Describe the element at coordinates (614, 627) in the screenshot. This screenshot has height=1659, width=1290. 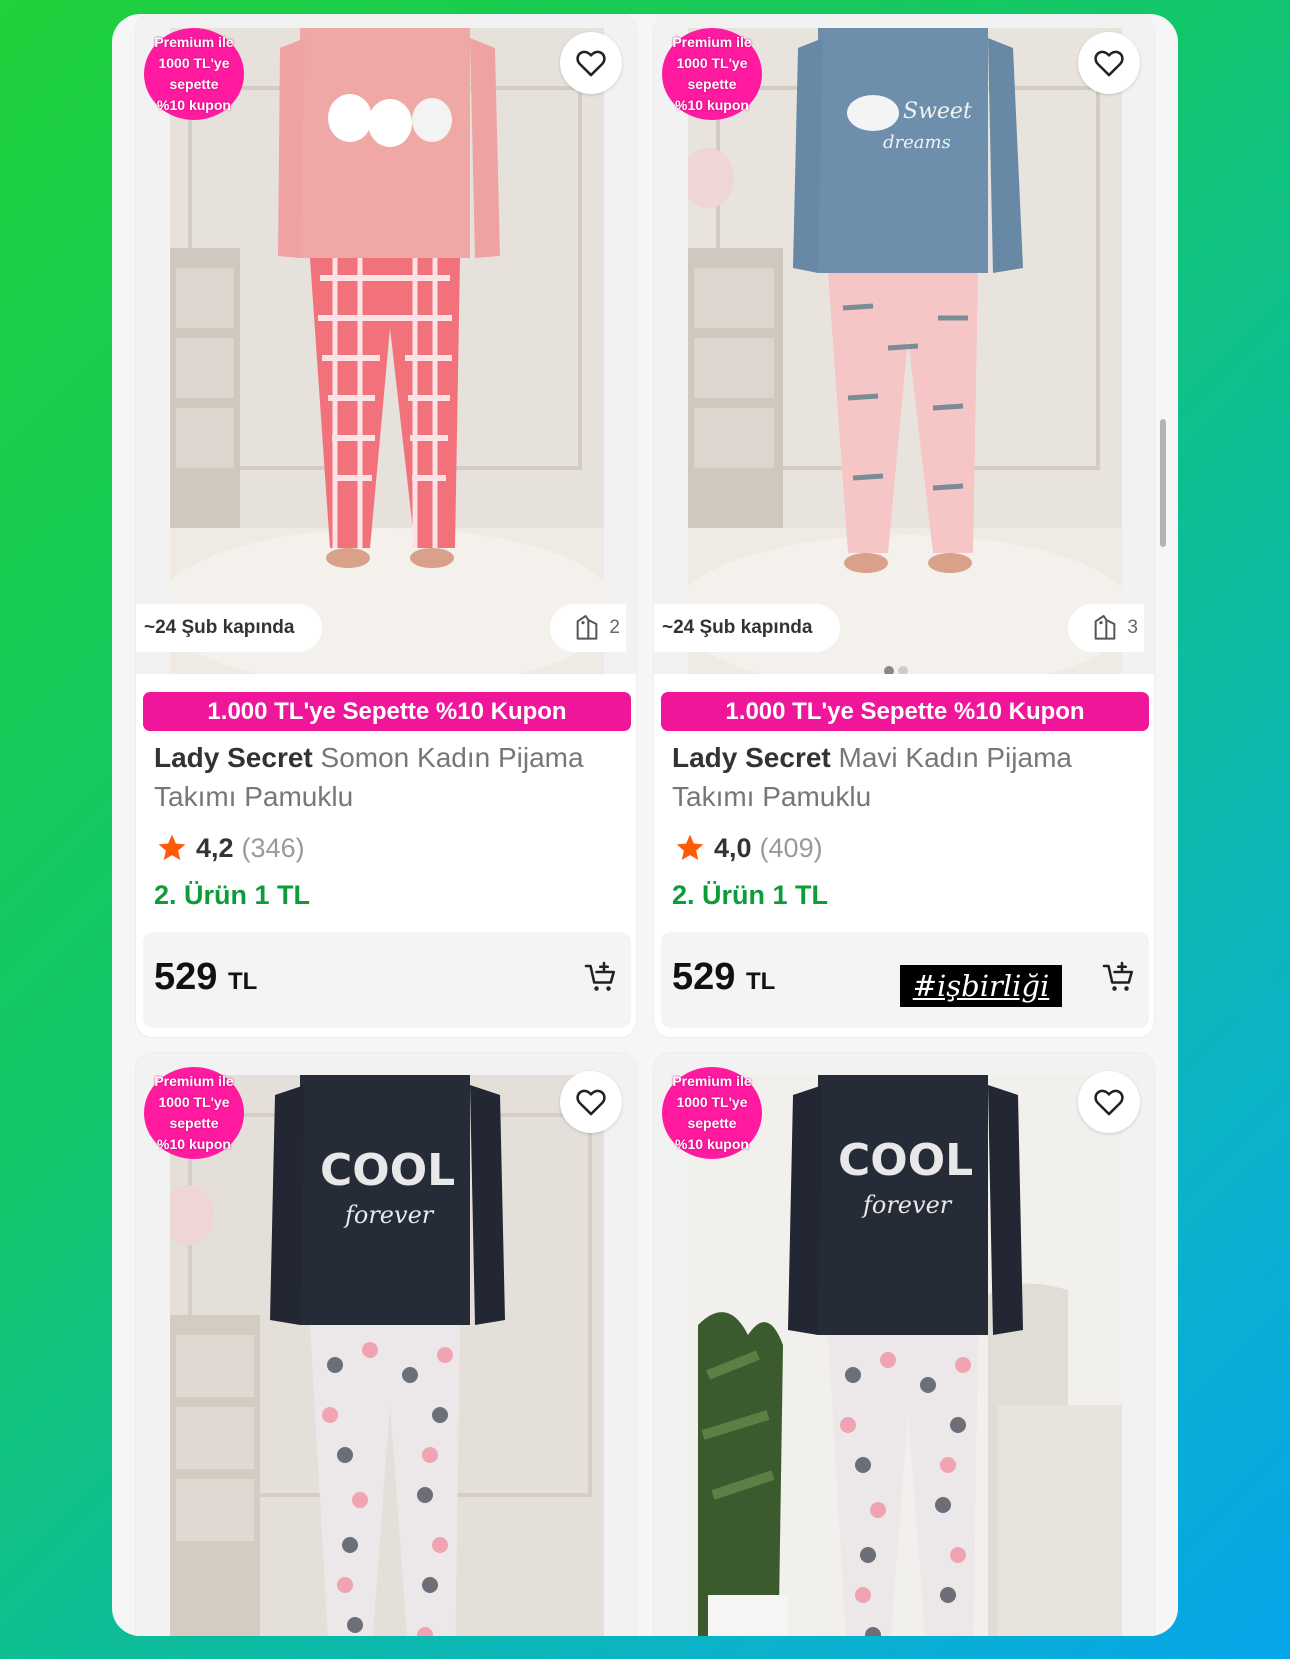
I see `variant-count-label: 2` at that location.